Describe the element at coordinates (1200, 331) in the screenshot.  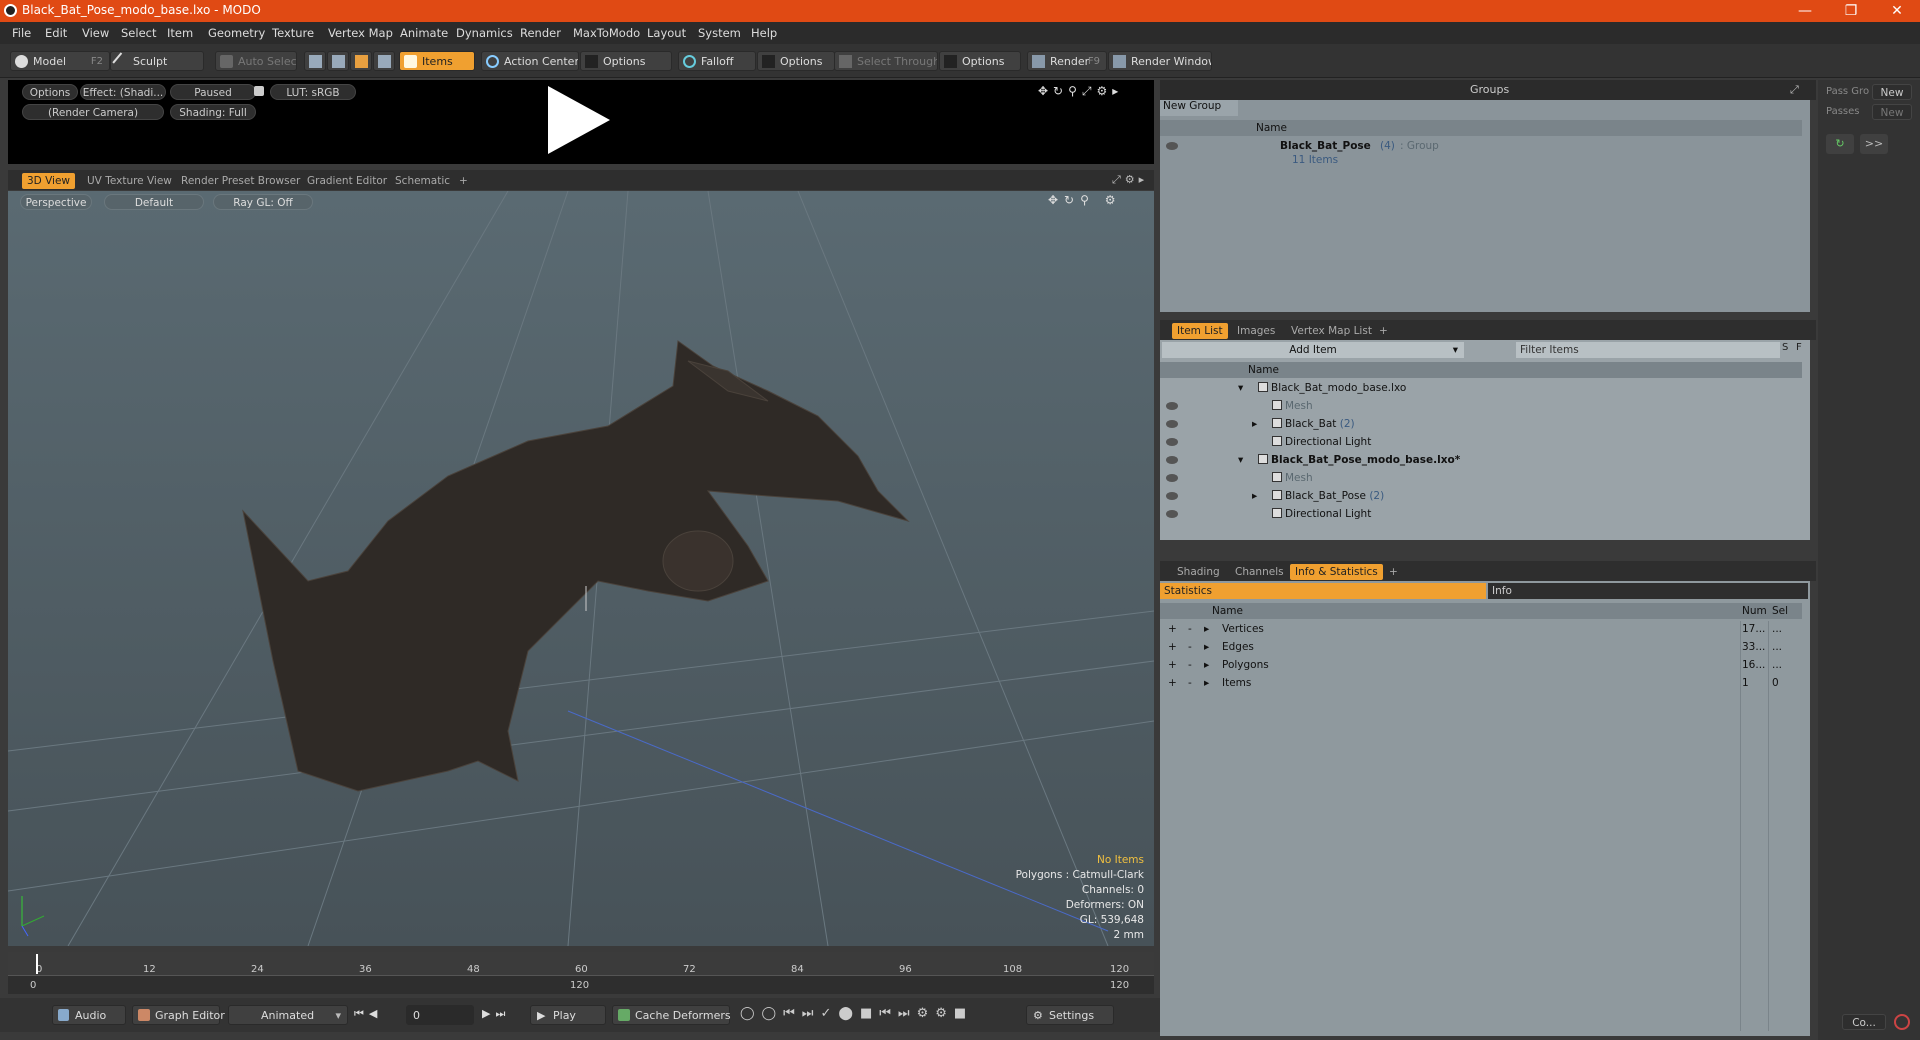
I see `tab-item-list: Item List` at that location.